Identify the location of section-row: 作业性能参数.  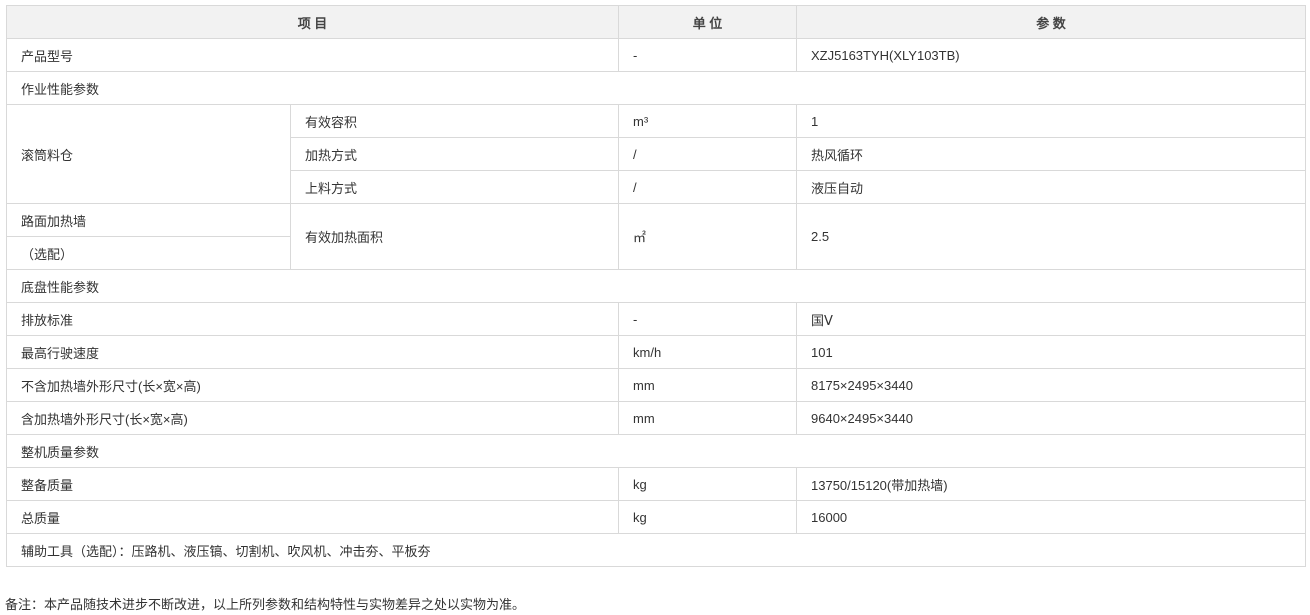
(656, 88).